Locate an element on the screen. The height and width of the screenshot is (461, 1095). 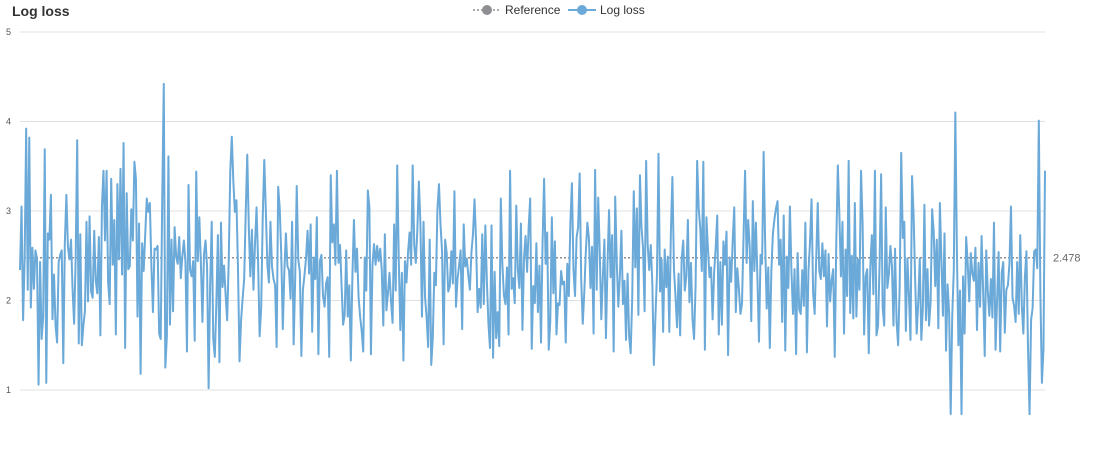
reference-value-label: 2.478 is located at coordinates (1067, 259).